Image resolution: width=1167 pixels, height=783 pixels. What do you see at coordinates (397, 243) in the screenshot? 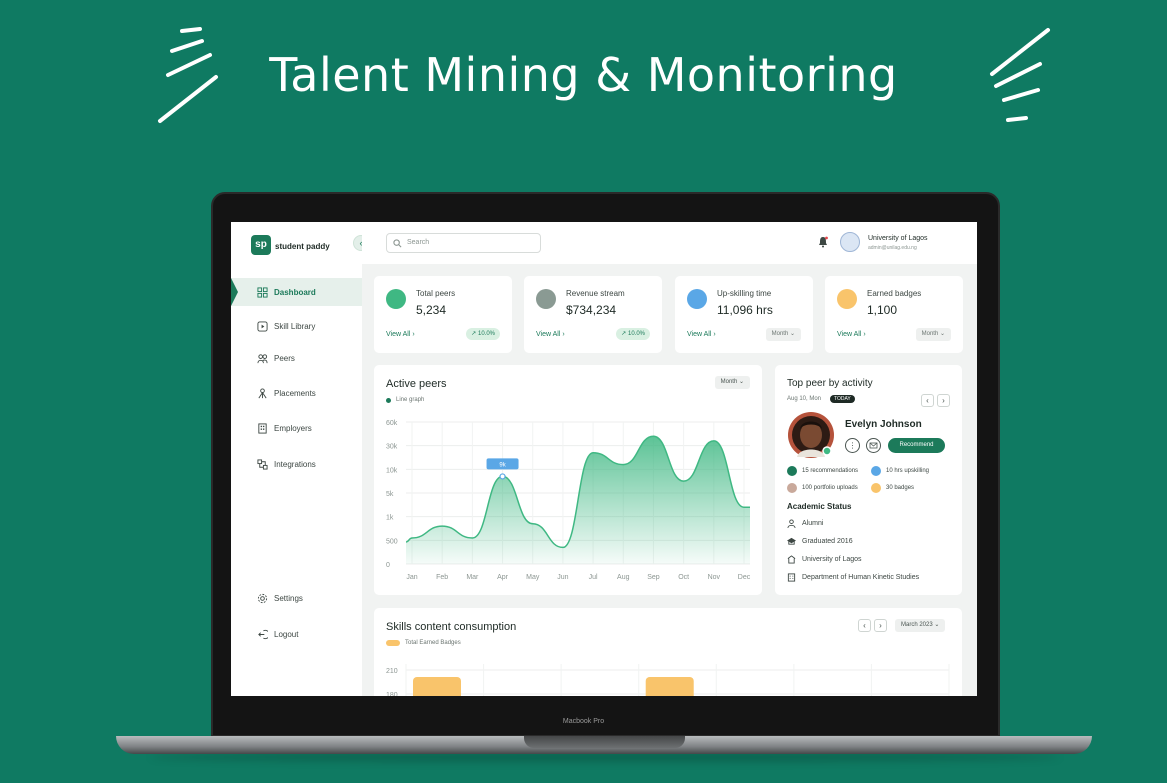
I see `search-icon` at bounding box center [397, 243].